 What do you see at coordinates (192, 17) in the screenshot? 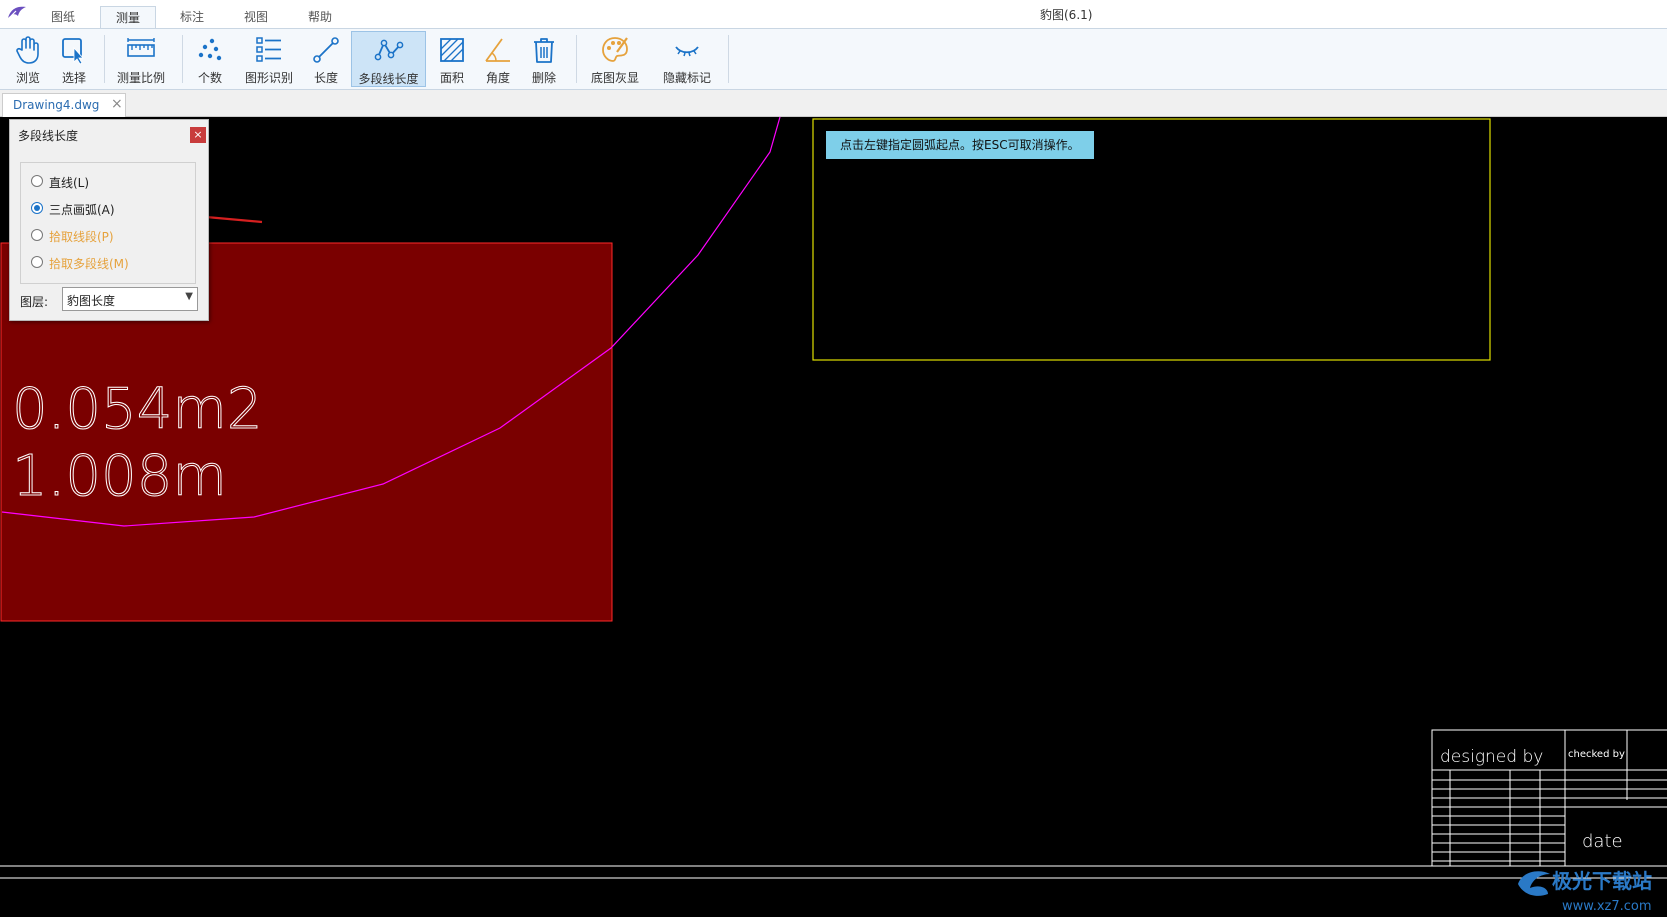
I see `menu-tab-annotate: 标注` at bounding box center [192, 17].